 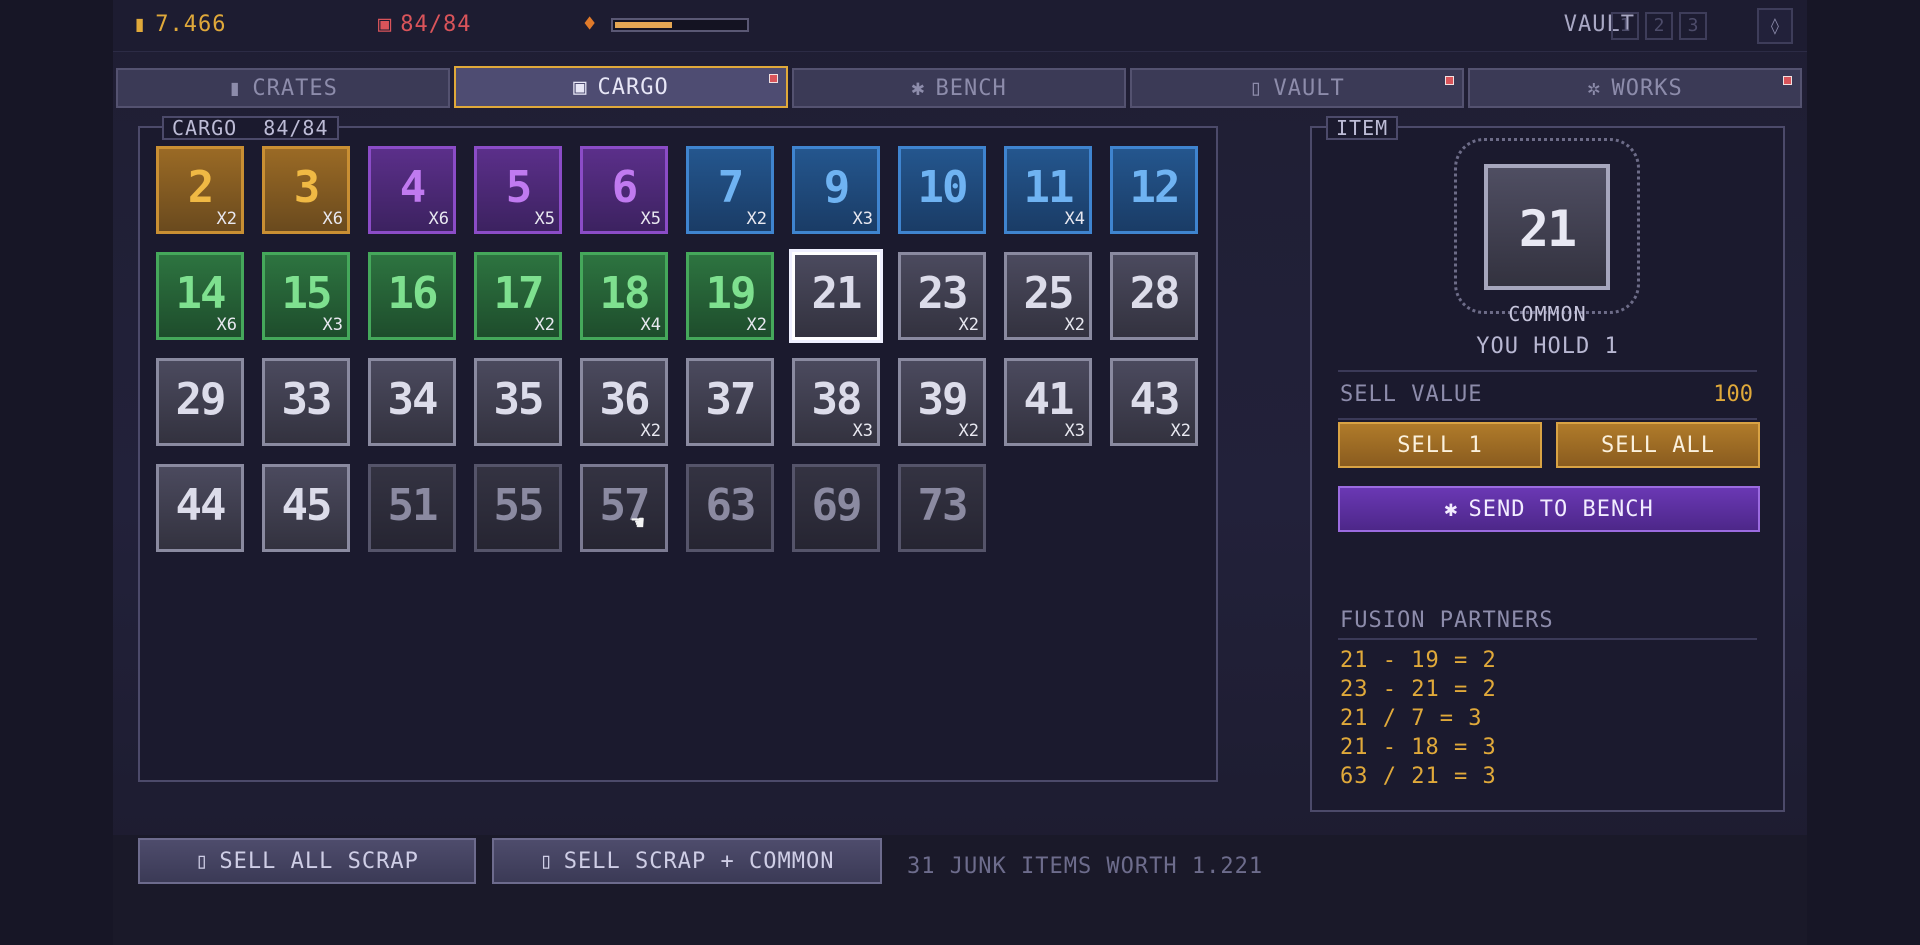 I want to click on hand-cursor-icon: ☚, so click(x=638, y=523).